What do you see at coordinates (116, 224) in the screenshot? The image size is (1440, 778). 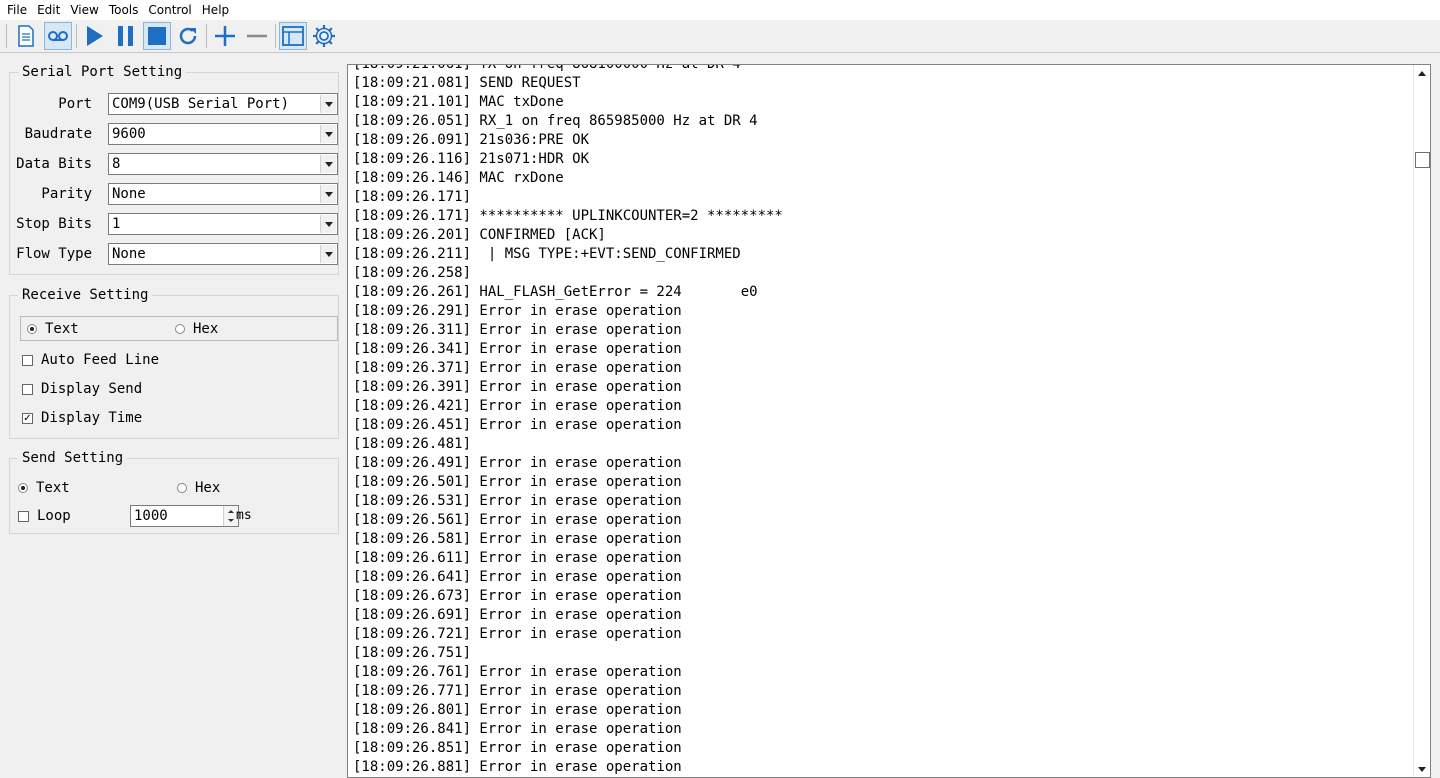 I see `stop-bits-value: 1` at bounding box center [116, 224].